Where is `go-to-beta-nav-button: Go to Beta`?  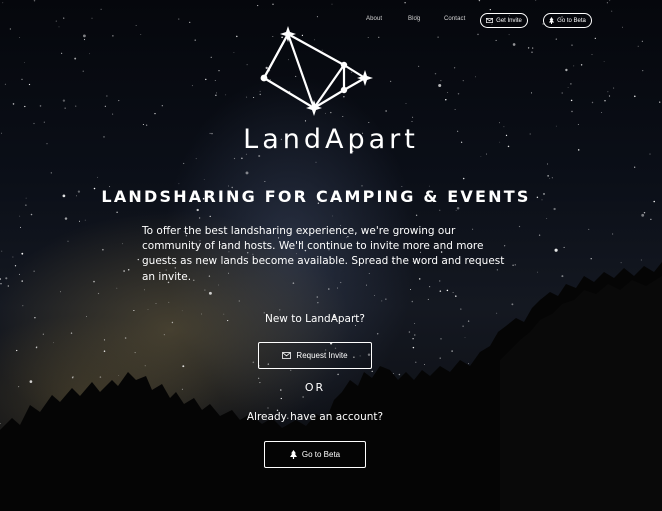
go-to-beta-nav-button: Go to Beta is located at coordinates (567, 20).